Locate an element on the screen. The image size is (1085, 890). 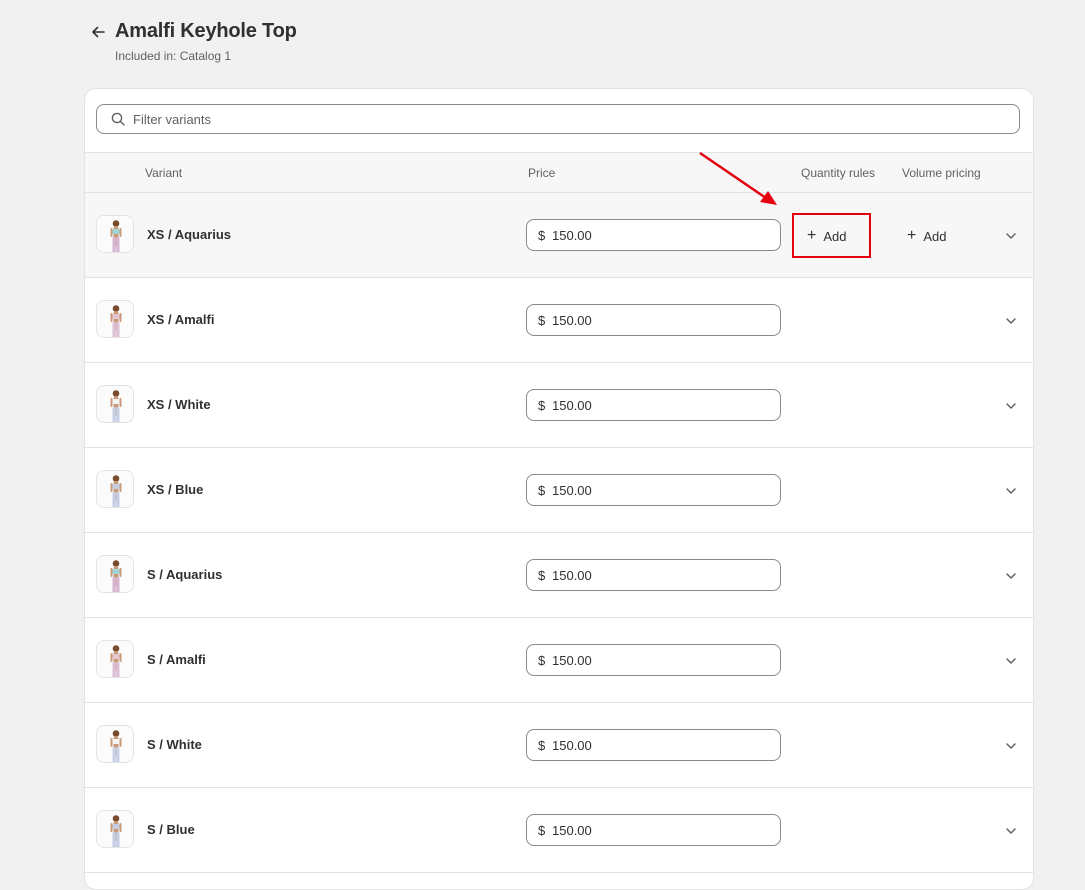
variant-row: S / White $ is located at coordinates (559, 745).